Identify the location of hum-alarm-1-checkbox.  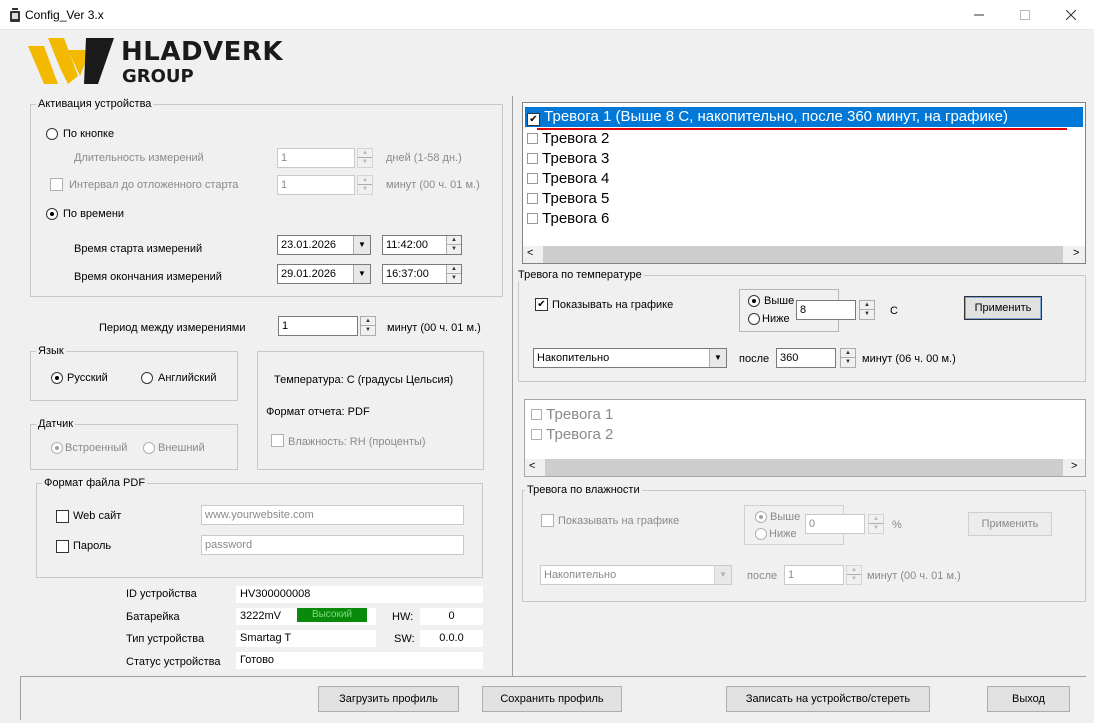
(536, 414).